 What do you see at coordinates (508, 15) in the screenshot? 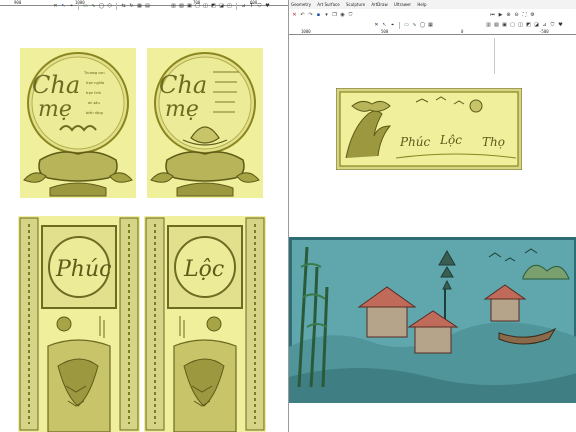
I see `zoom-in-icon: ⊕` at bounding box center [508, 15].